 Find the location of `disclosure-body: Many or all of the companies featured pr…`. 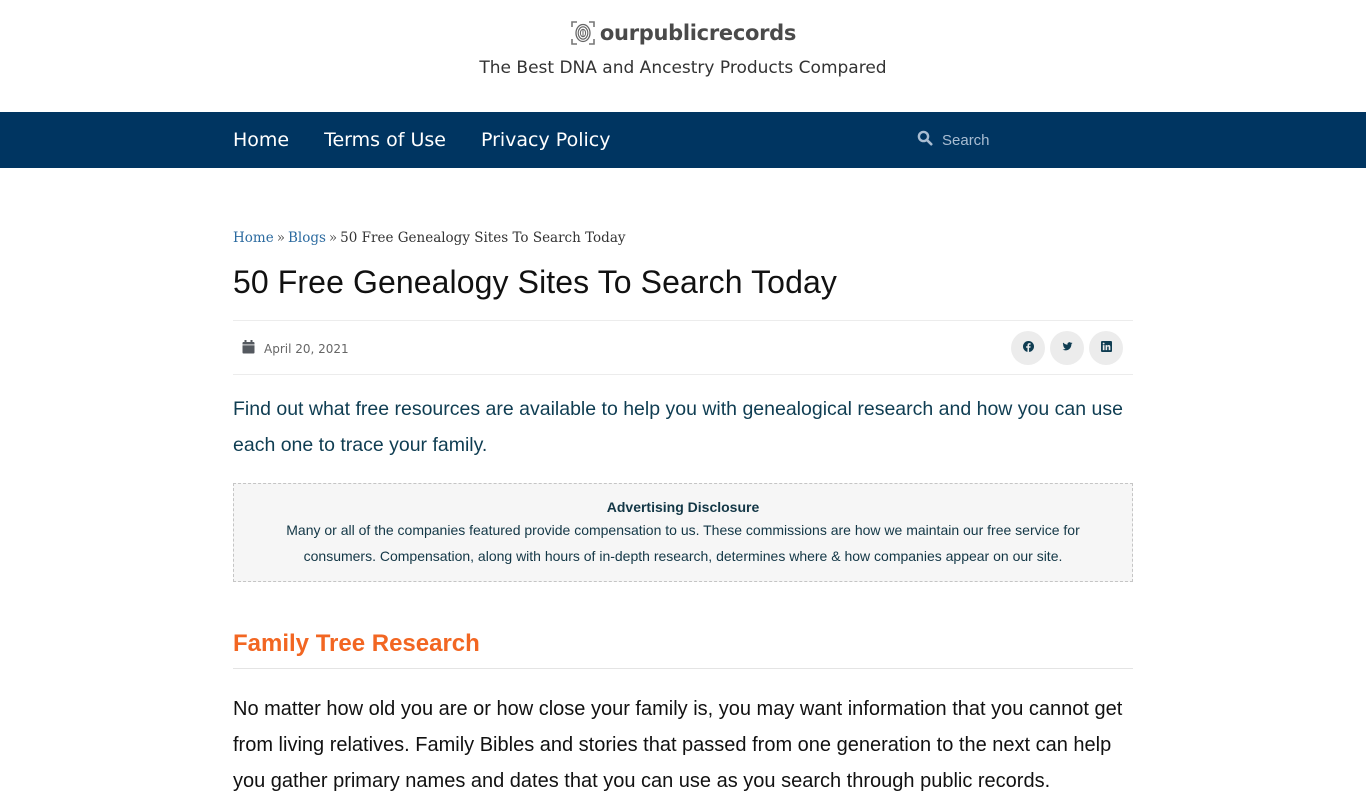

disclosure-body: Many or all of the companies featured pr… is located at coordinates (683, 543).